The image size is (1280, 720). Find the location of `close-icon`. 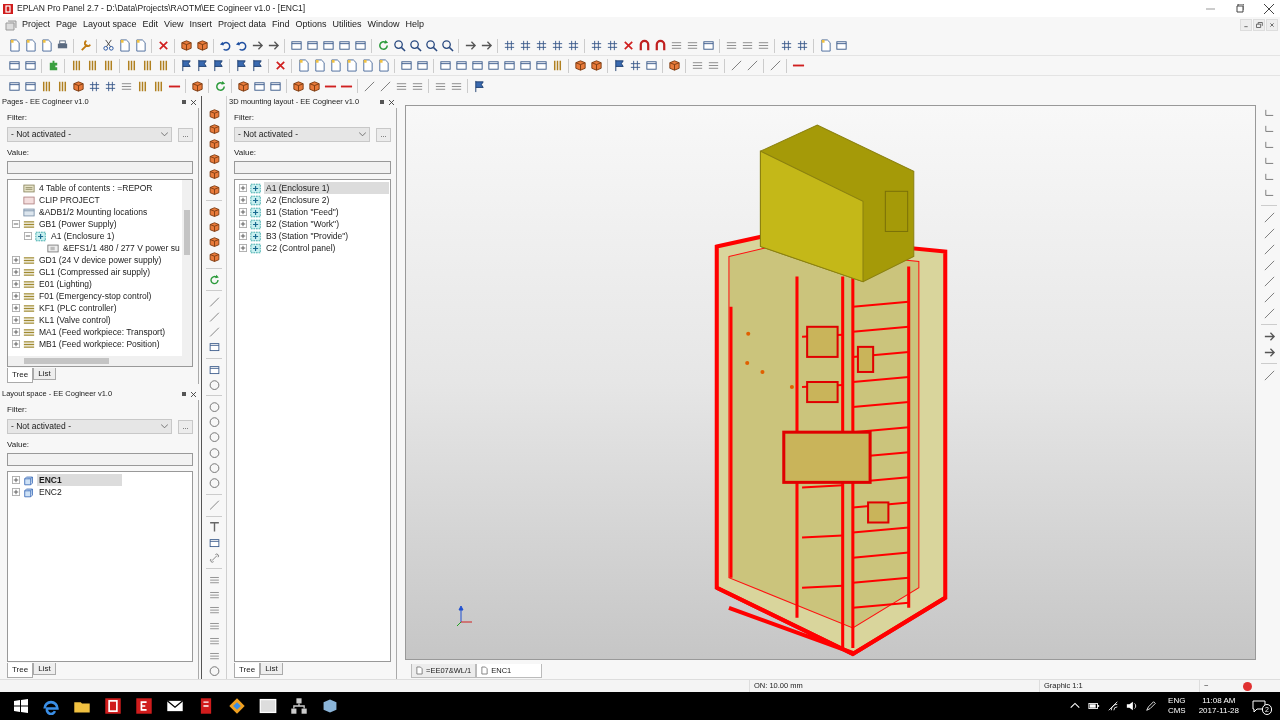

close-icon is located at coordinates (193, 394).